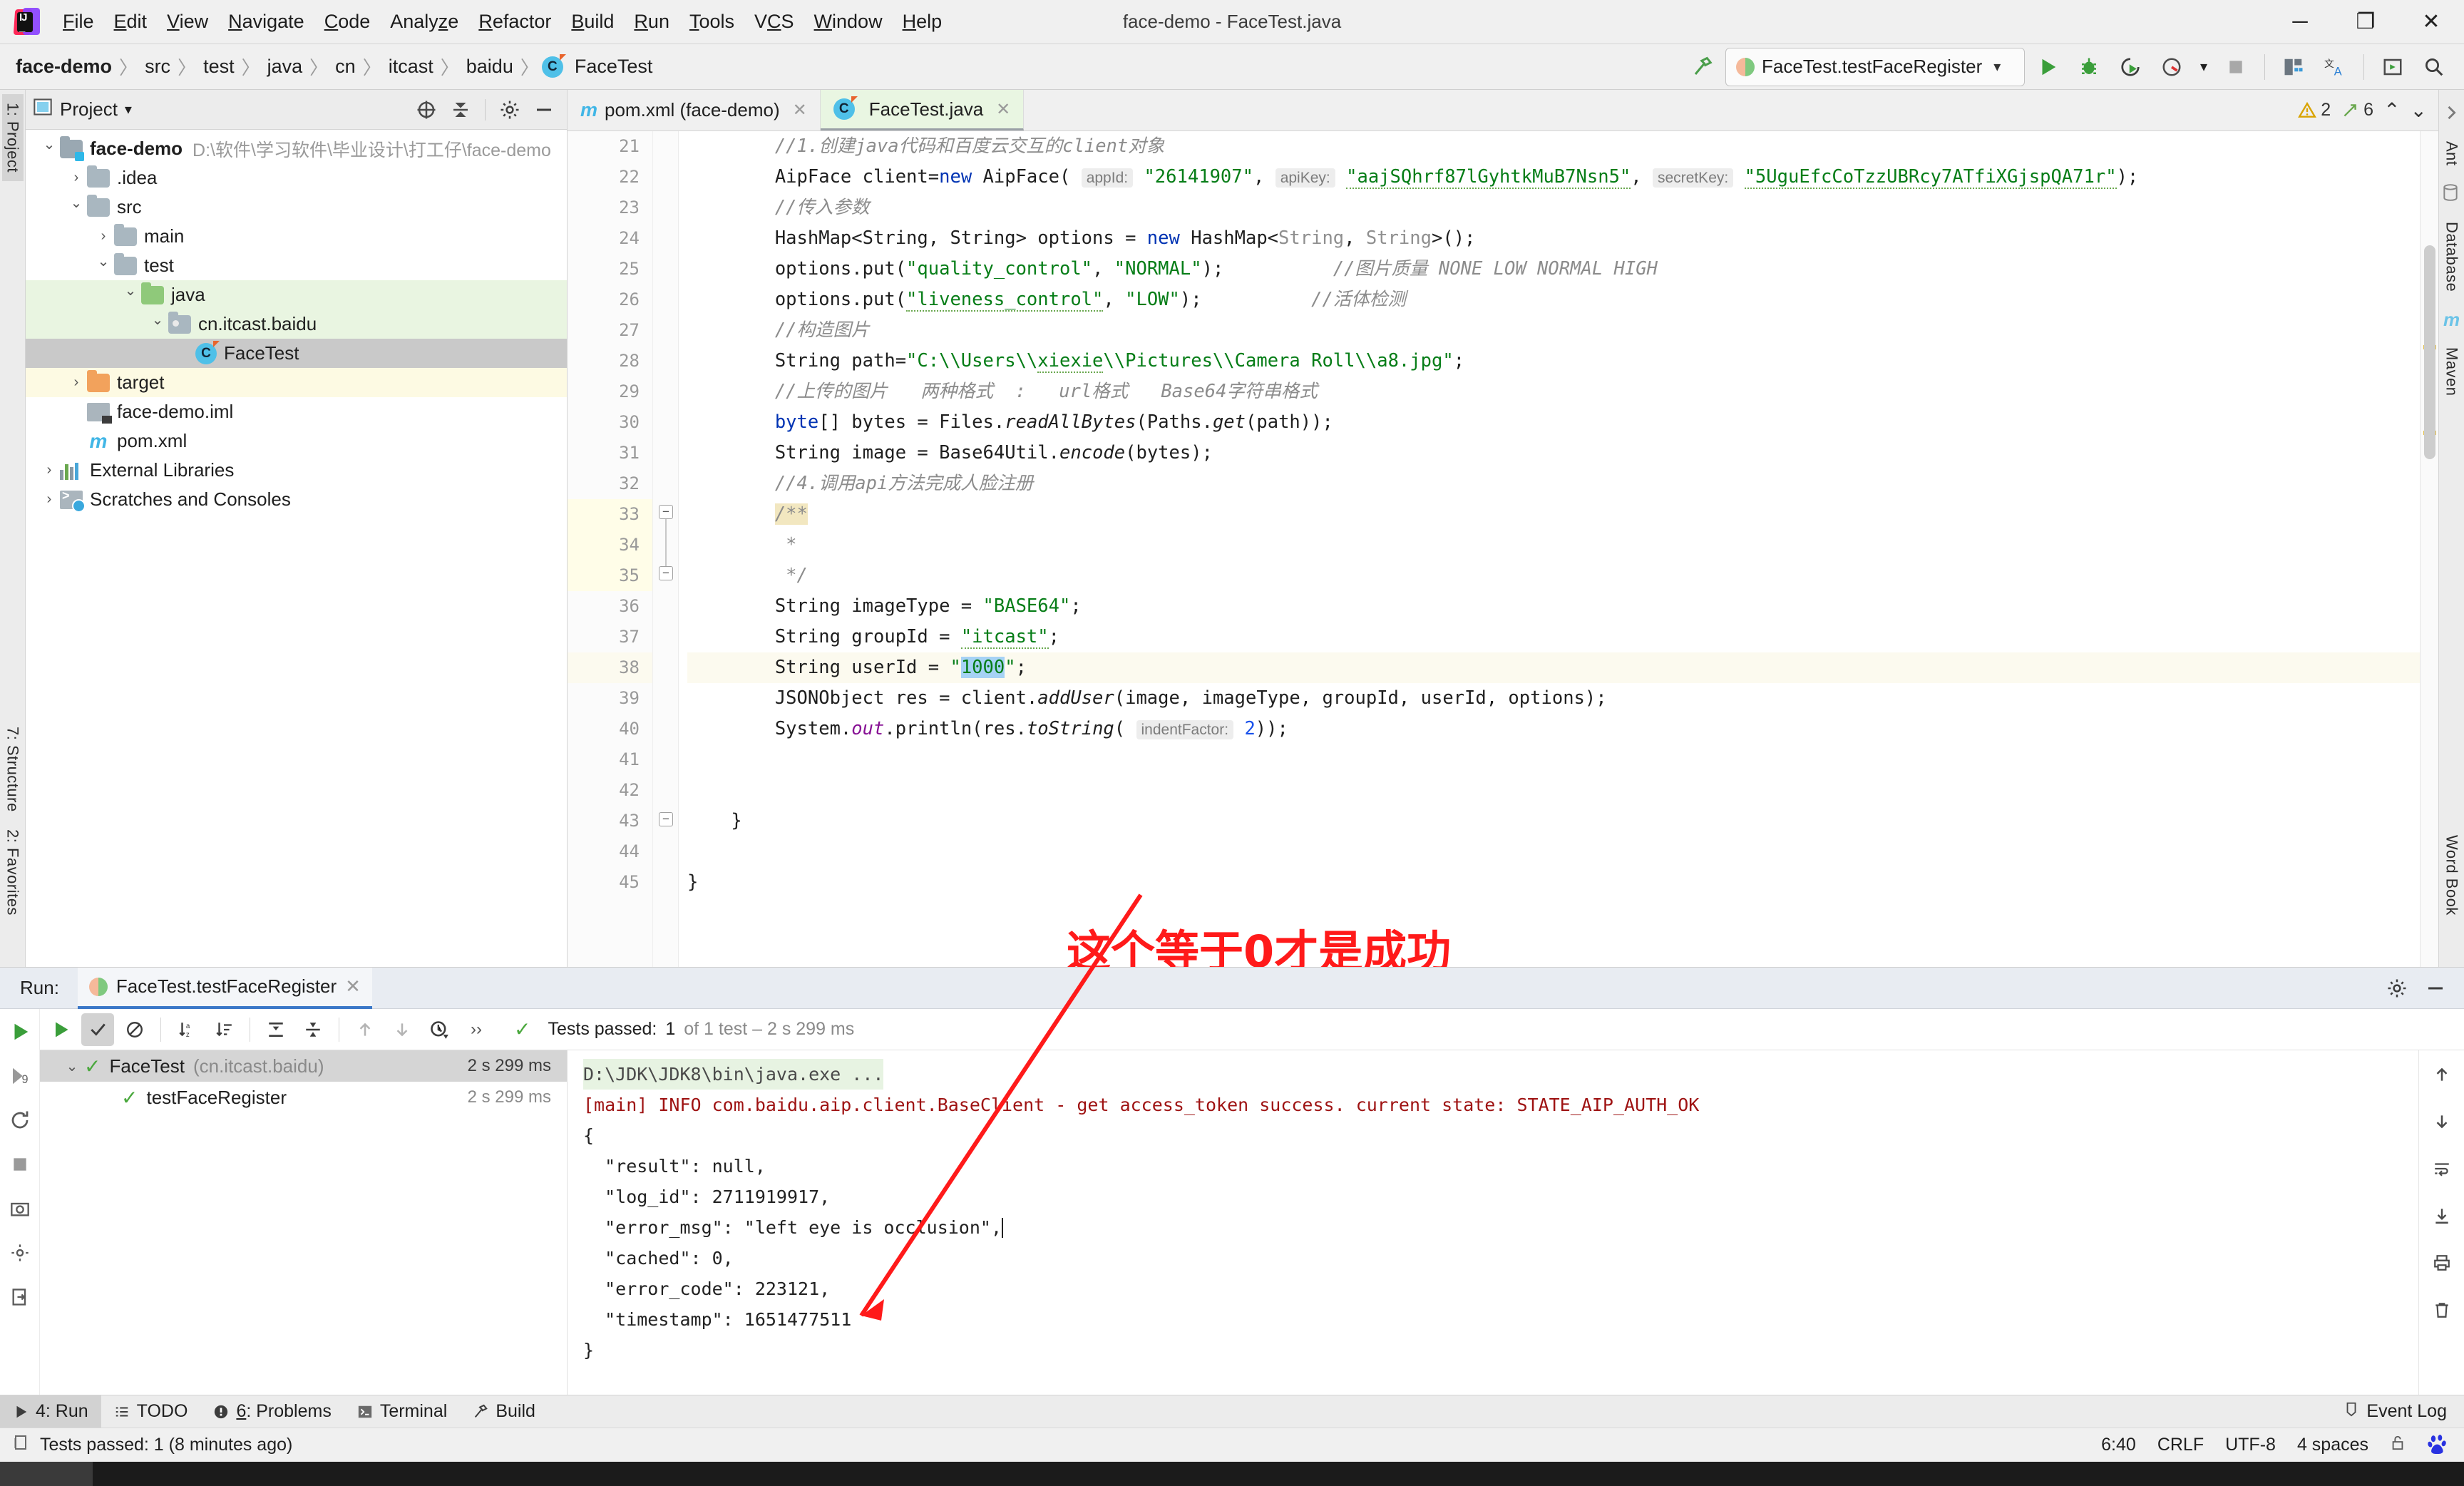 The width and height of the screenshot is (2464, 1486). What do you see at coordinates (2398, 1445) in the screenshot?
I see `unlocked-icon` at bounding box center [2398, 1445].